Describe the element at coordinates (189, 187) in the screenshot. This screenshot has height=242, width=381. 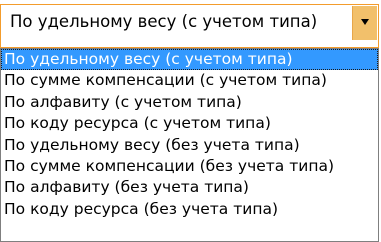
I see `dropdown-option: По алфавиту (без учета типа)` at that location.